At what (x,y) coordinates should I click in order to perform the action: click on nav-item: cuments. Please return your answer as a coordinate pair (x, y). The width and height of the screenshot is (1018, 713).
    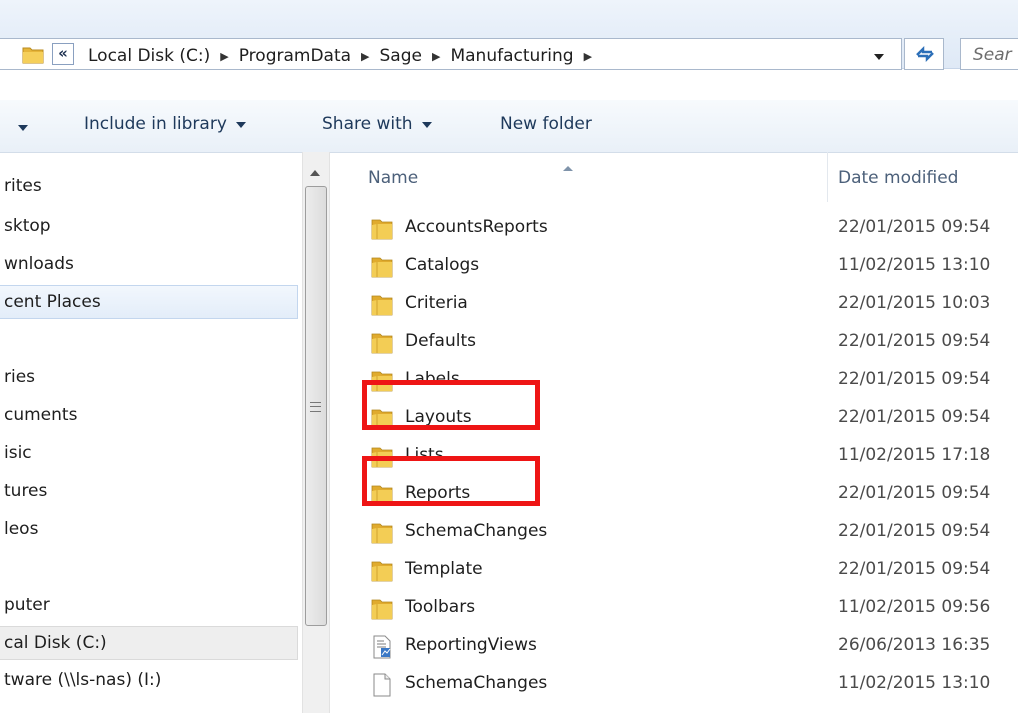
    Looking at the image, I should click on (149, 416).